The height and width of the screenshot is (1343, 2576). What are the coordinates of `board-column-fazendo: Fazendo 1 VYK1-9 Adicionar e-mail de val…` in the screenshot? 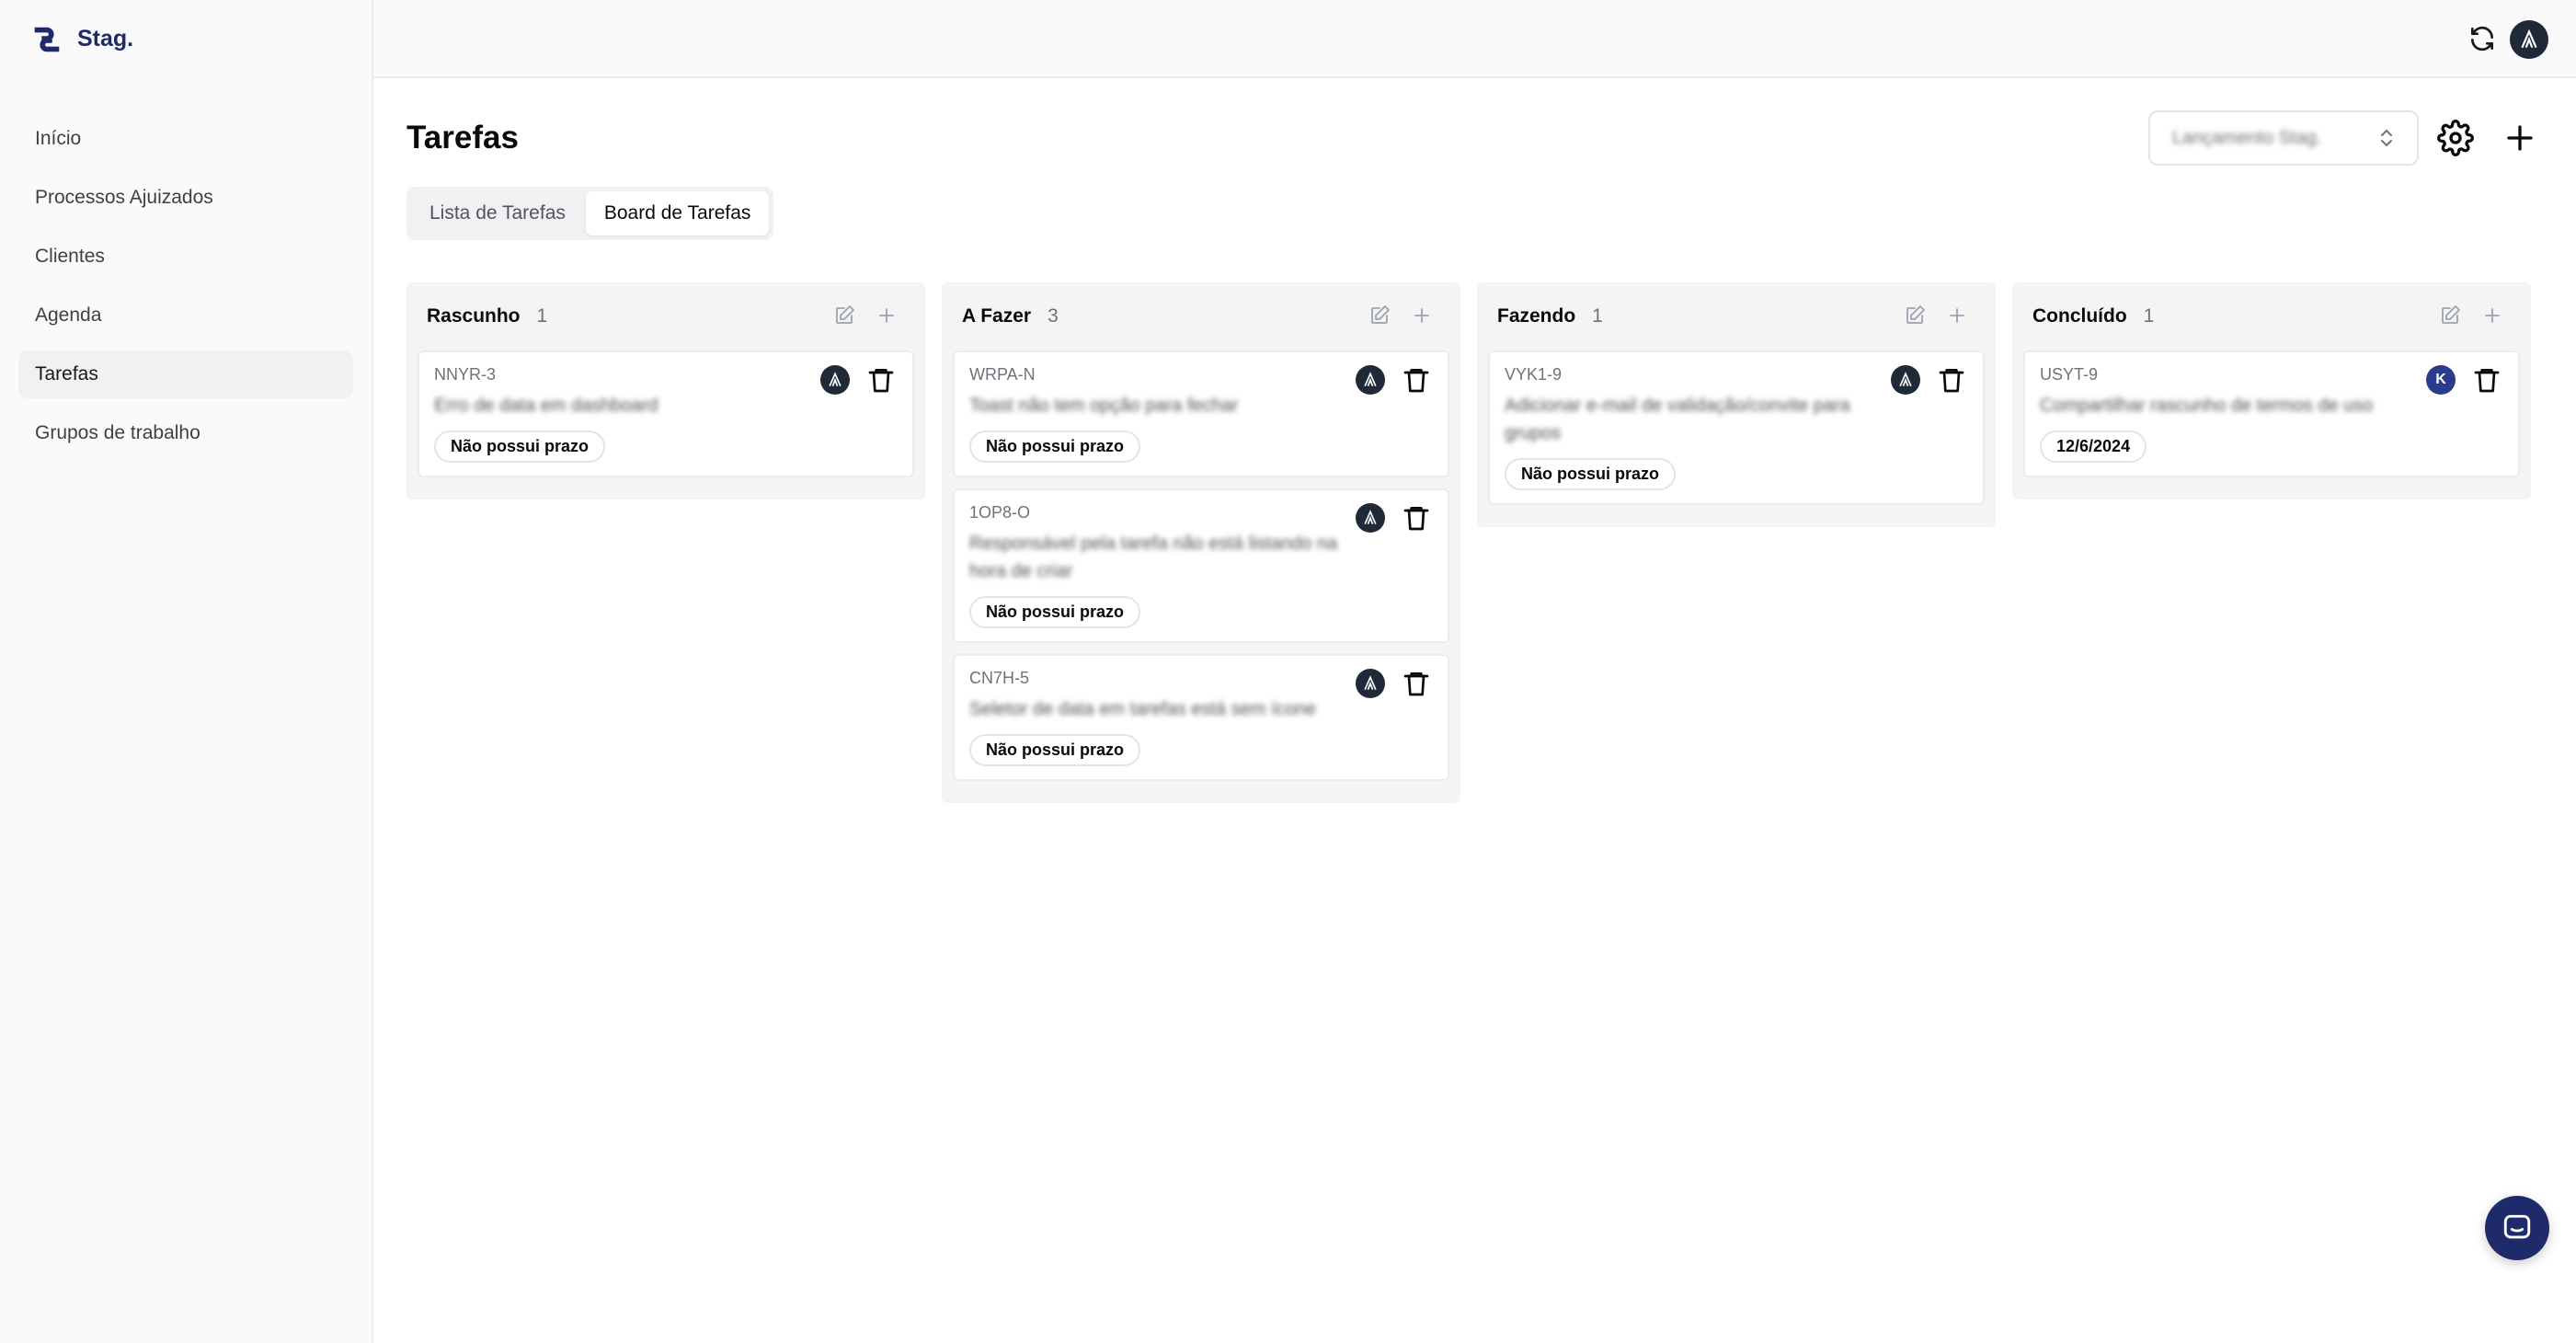 It's located at (1737, 404).